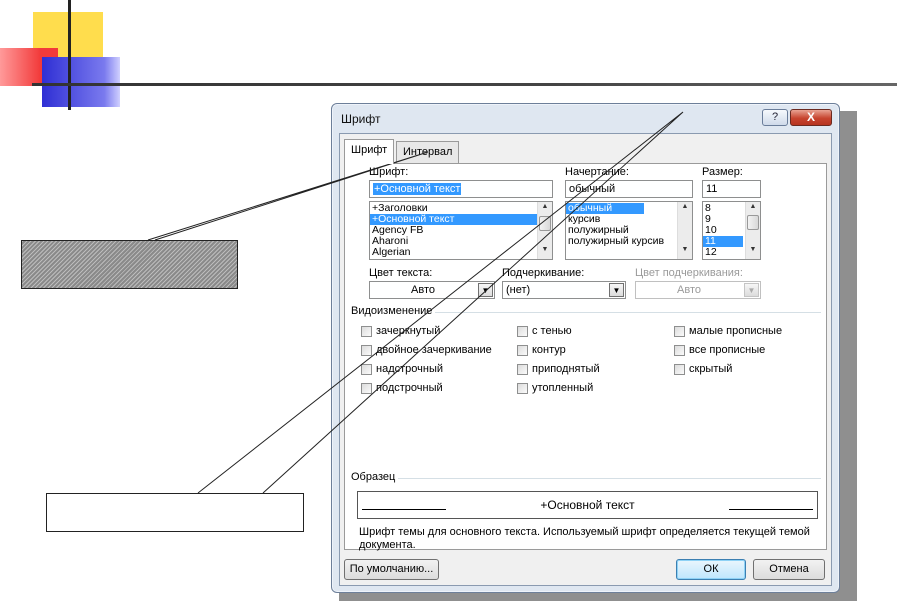  Describe the element at coordinates (426, 350) in the screenshot. I see `checkbox-double-strikethrough: двойное зачеркивание` at that location.